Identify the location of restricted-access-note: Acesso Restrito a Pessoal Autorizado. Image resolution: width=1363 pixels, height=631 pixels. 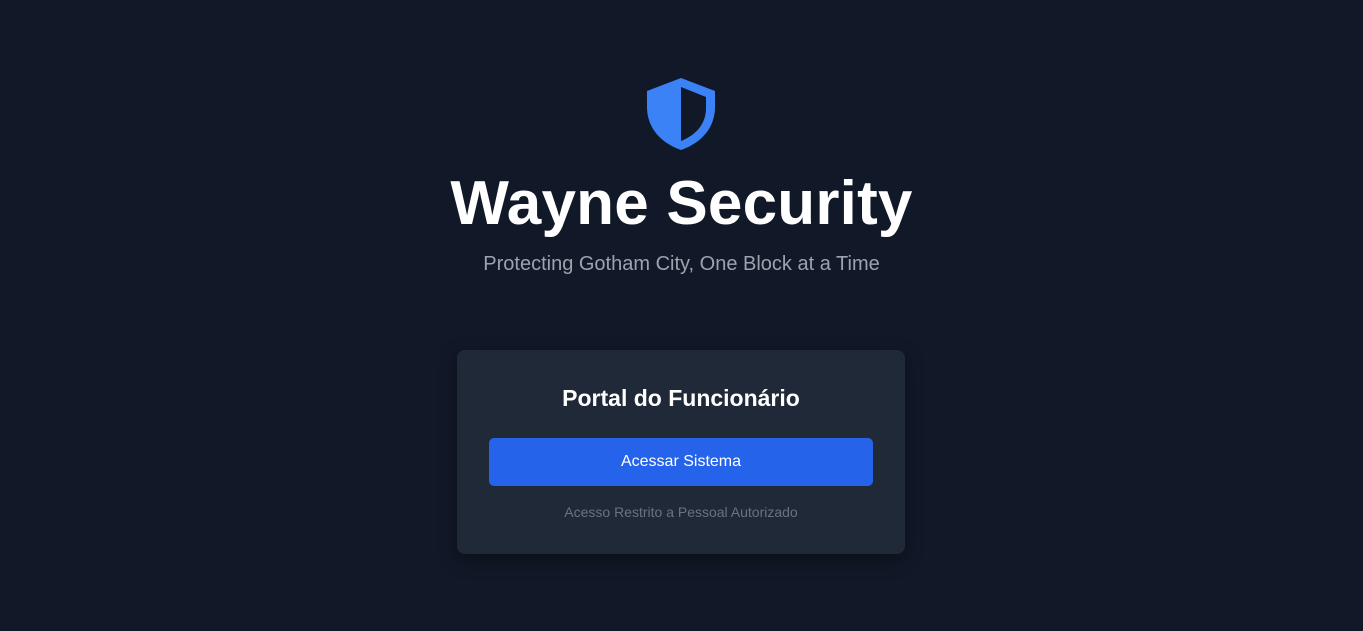
(681, 512).